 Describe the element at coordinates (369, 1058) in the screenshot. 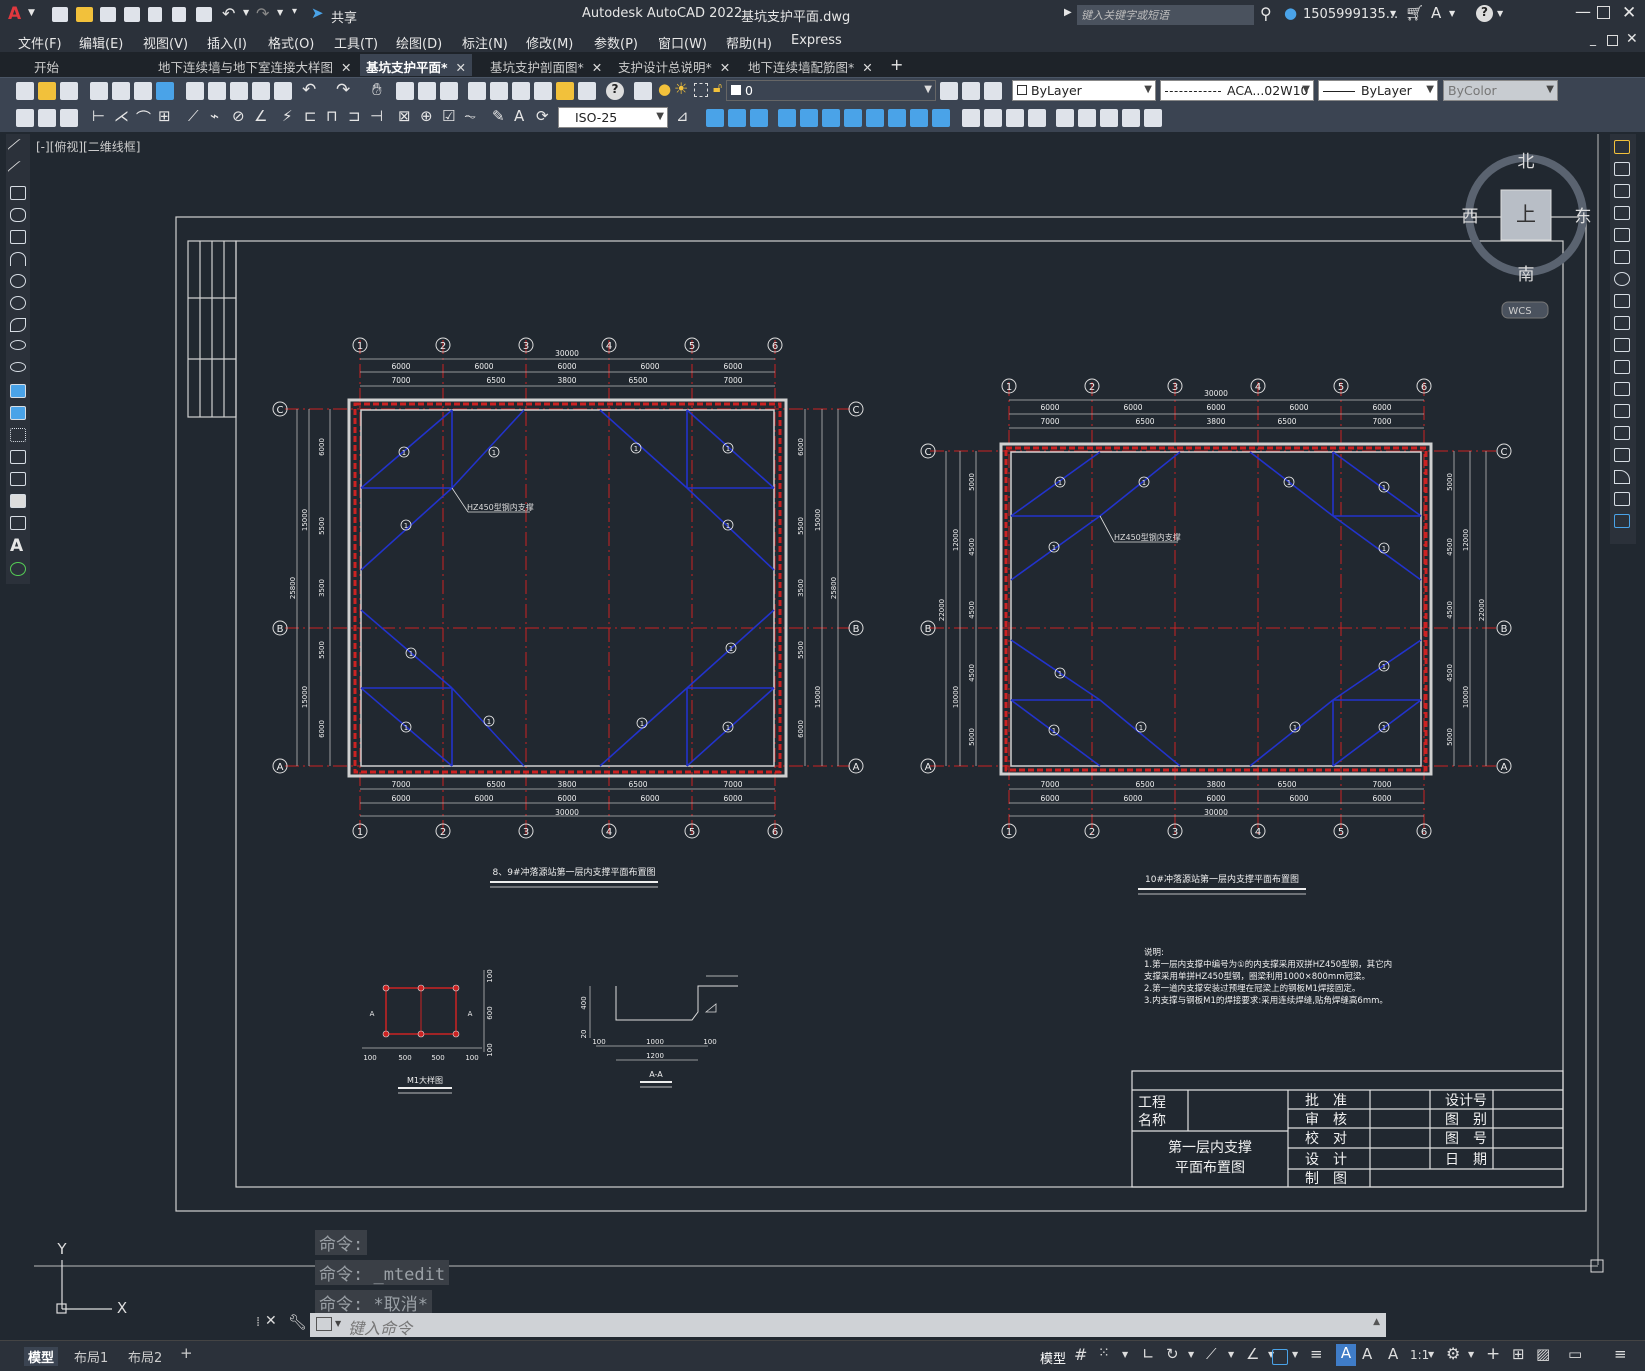

I see `dim-text: 100` at that location.